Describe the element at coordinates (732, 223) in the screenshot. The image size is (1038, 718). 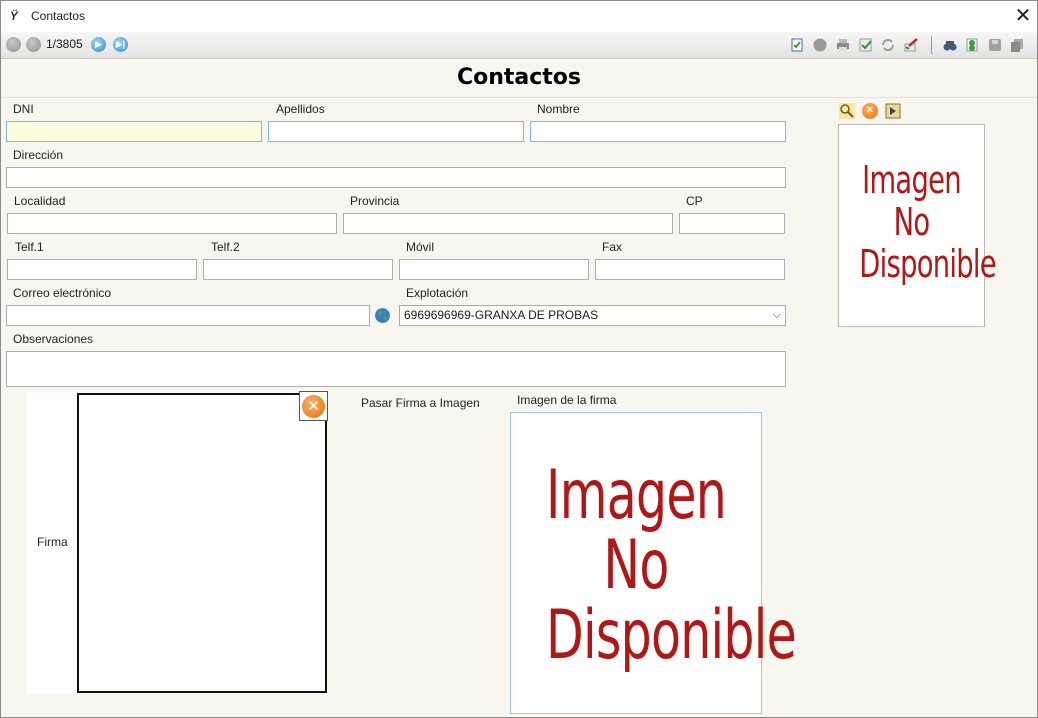
I see `cp-input` at that location.